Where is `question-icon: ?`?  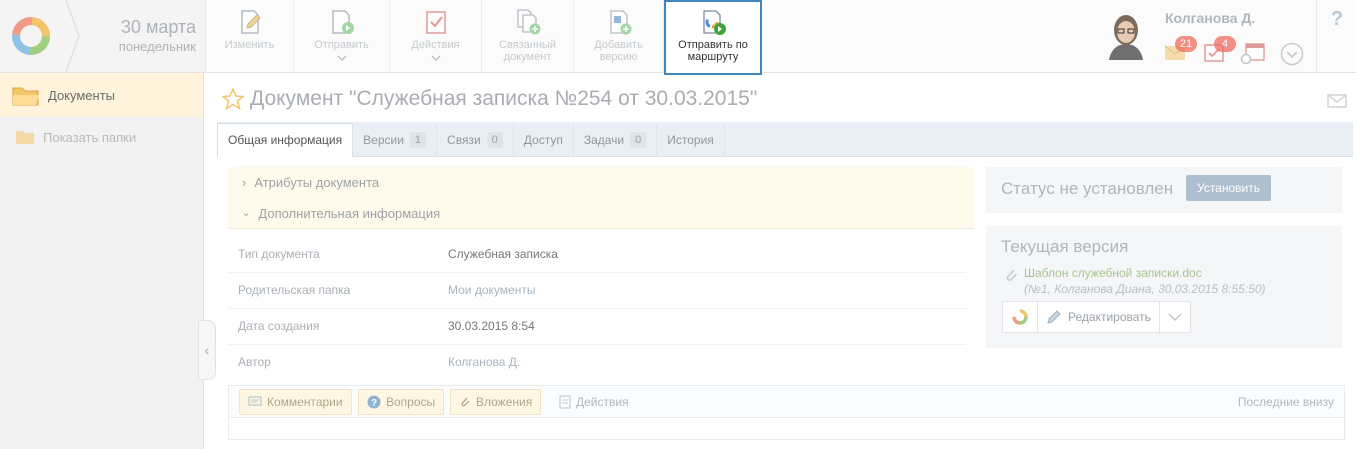 question-icon: ? is located at coordinates (374, 402).